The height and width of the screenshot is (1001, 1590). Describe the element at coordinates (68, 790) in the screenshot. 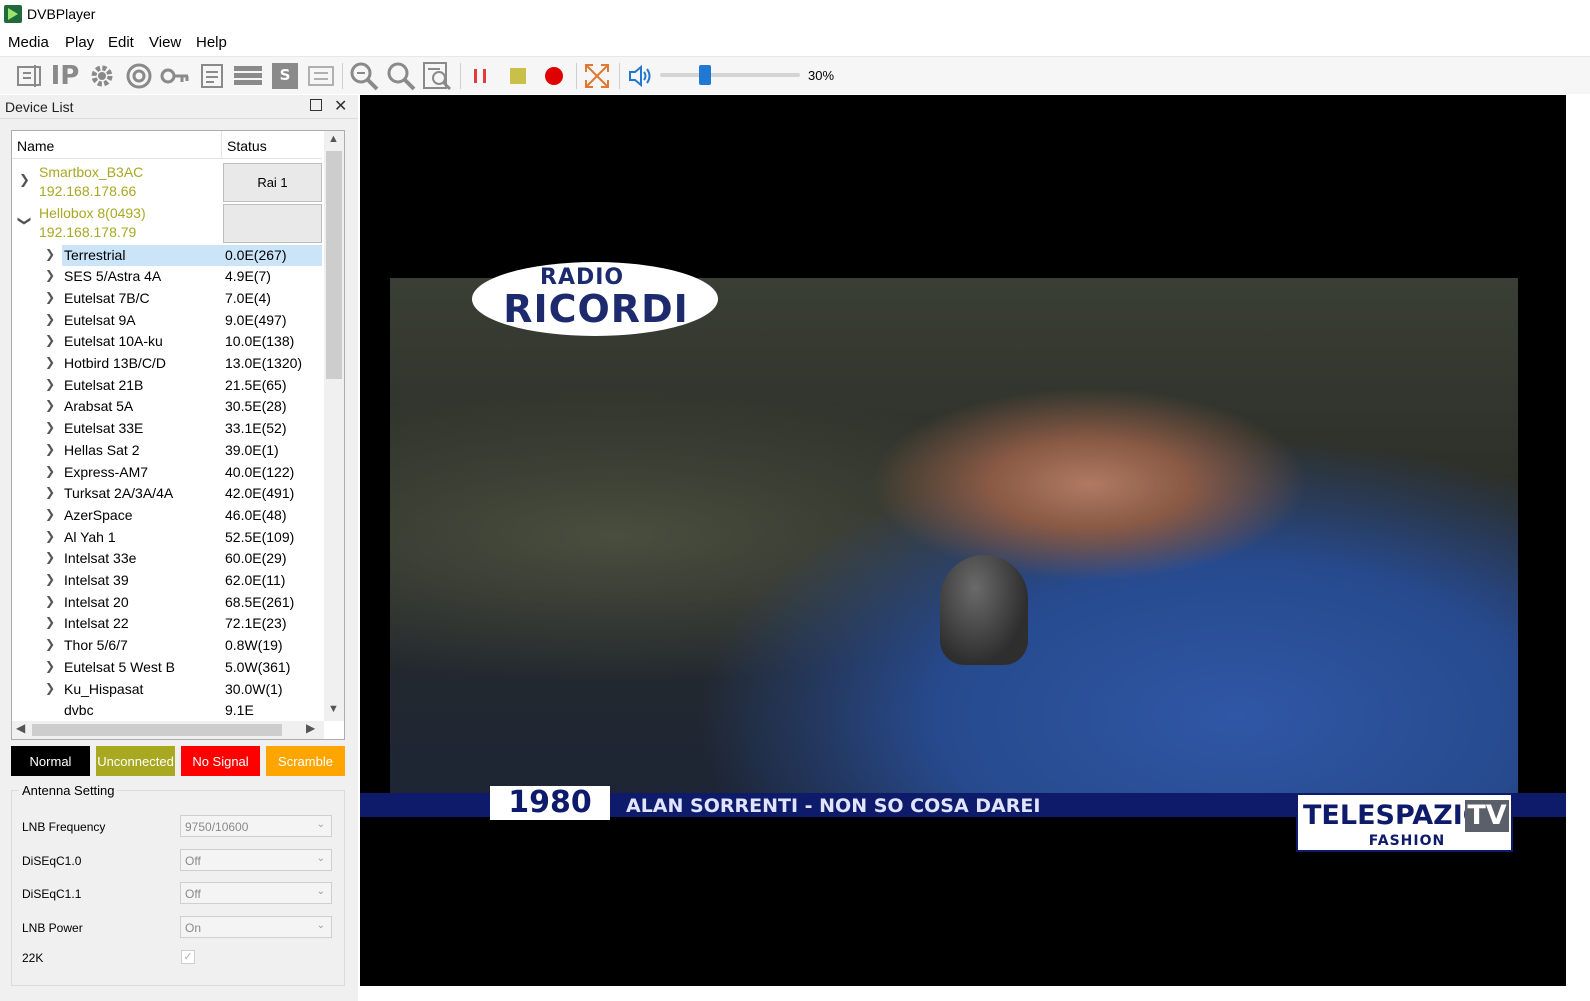

I see `antenna-setting-title: Antenna Setting` at that location.